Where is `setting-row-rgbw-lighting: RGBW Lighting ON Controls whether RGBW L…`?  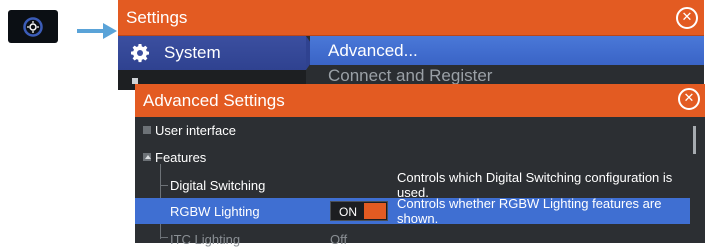
setting-row-rgbw-lighting: RGBW Lighting ON Controls whether RGBW L… is located at coordinates (412, 211).